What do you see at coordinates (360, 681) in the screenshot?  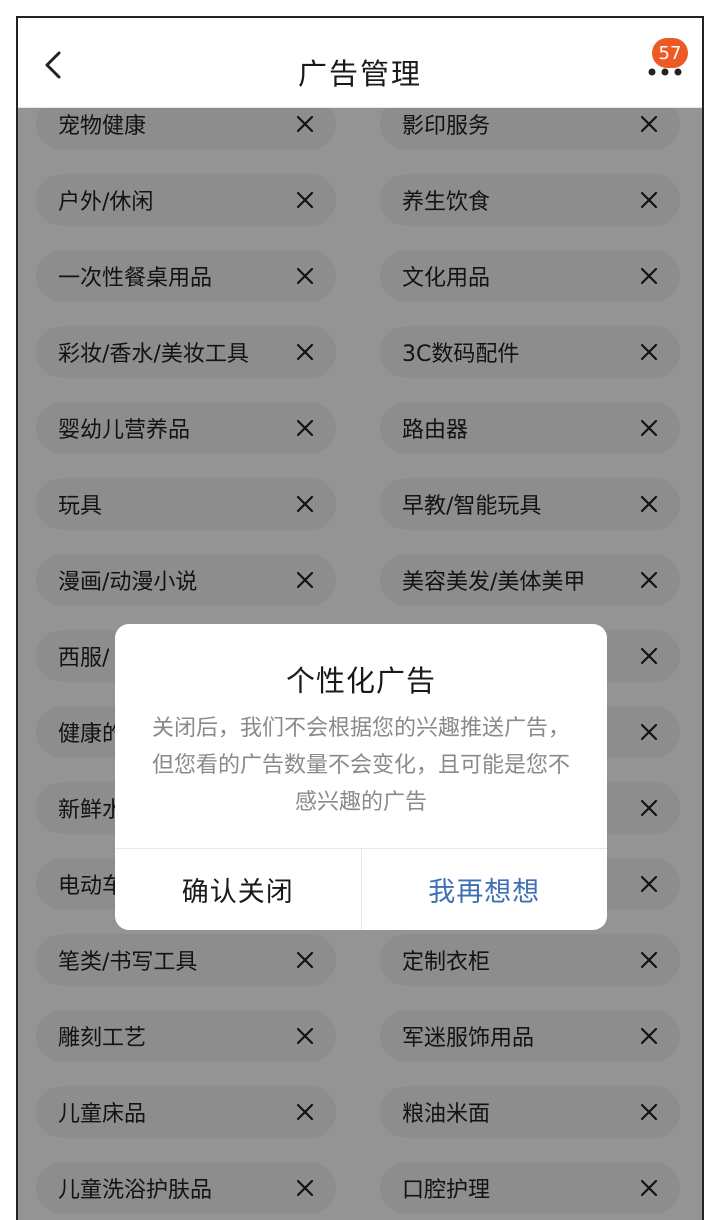 I see `dialog-title: 个性化广告` at bounding box center [360, 681].